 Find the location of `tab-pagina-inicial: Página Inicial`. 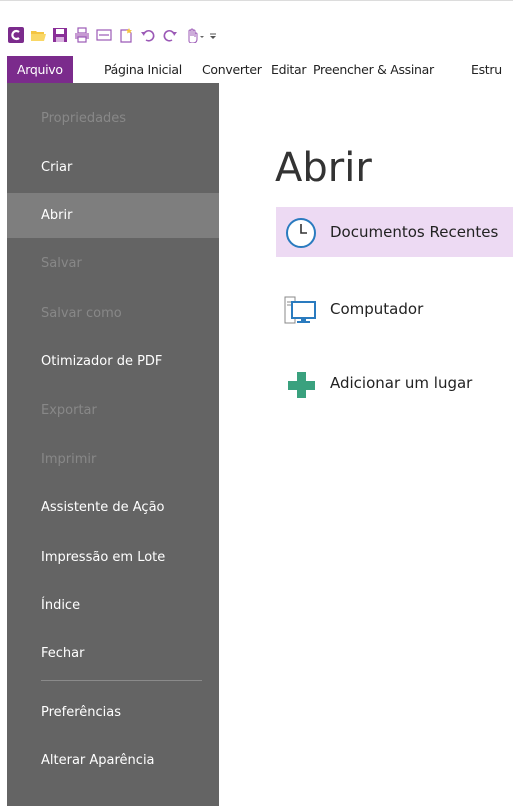

tab-pagina-inicial: Página Inicial is located at coordinates (143, 69).